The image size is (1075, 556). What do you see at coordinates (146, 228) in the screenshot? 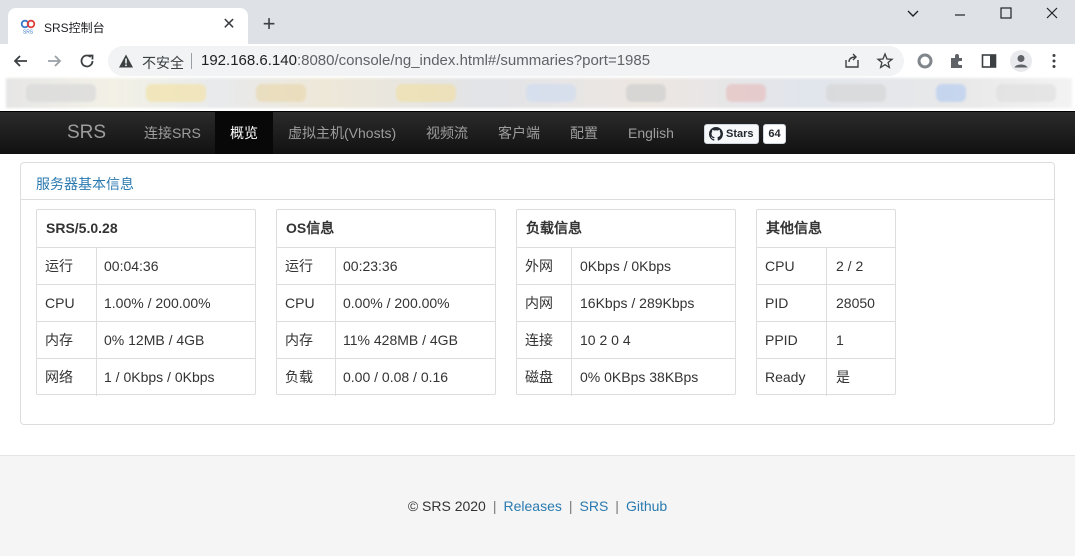
I see `card-header-row: SRS/5.0.28` at bounding box center [146, 228].